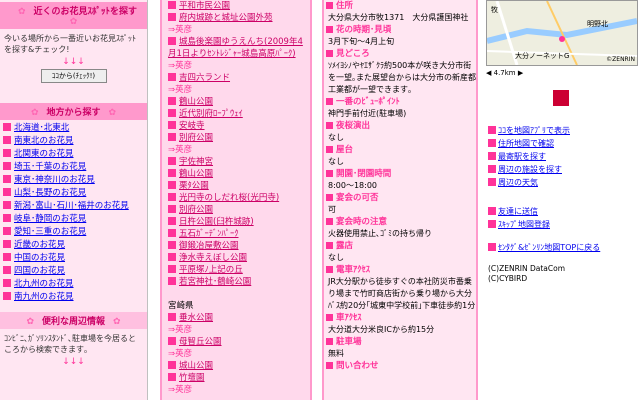 The width and height of the screenshot is (640, 400). I want to click on spot-item: 府内城跡と城址公園外苑, so click(236, 18).